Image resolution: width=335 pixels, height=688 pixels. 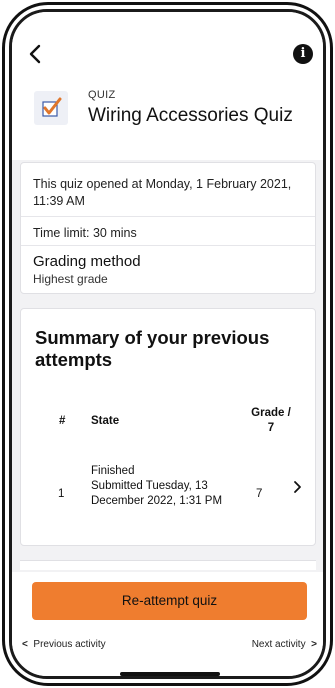 I want to click on chevron-right-icon, so click(x=297, y=487).